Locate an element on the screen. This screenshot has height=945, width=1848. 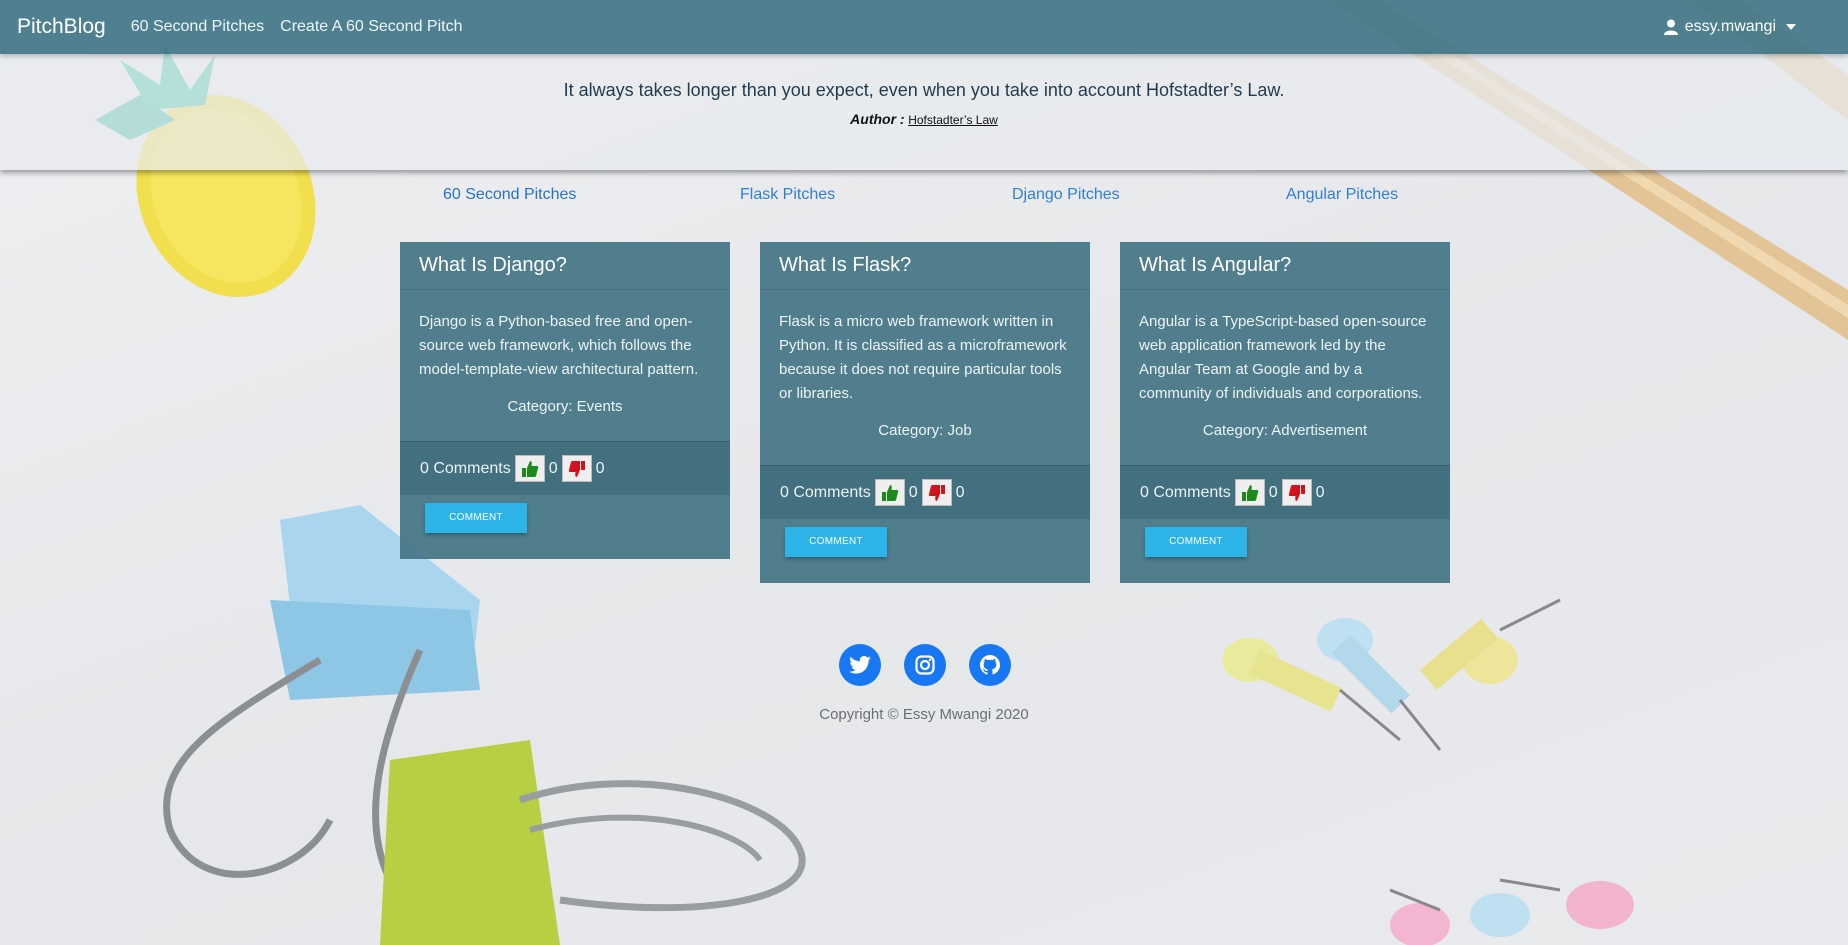
author-link: Hofstadter’s Law is located at coordinates (953, 120).